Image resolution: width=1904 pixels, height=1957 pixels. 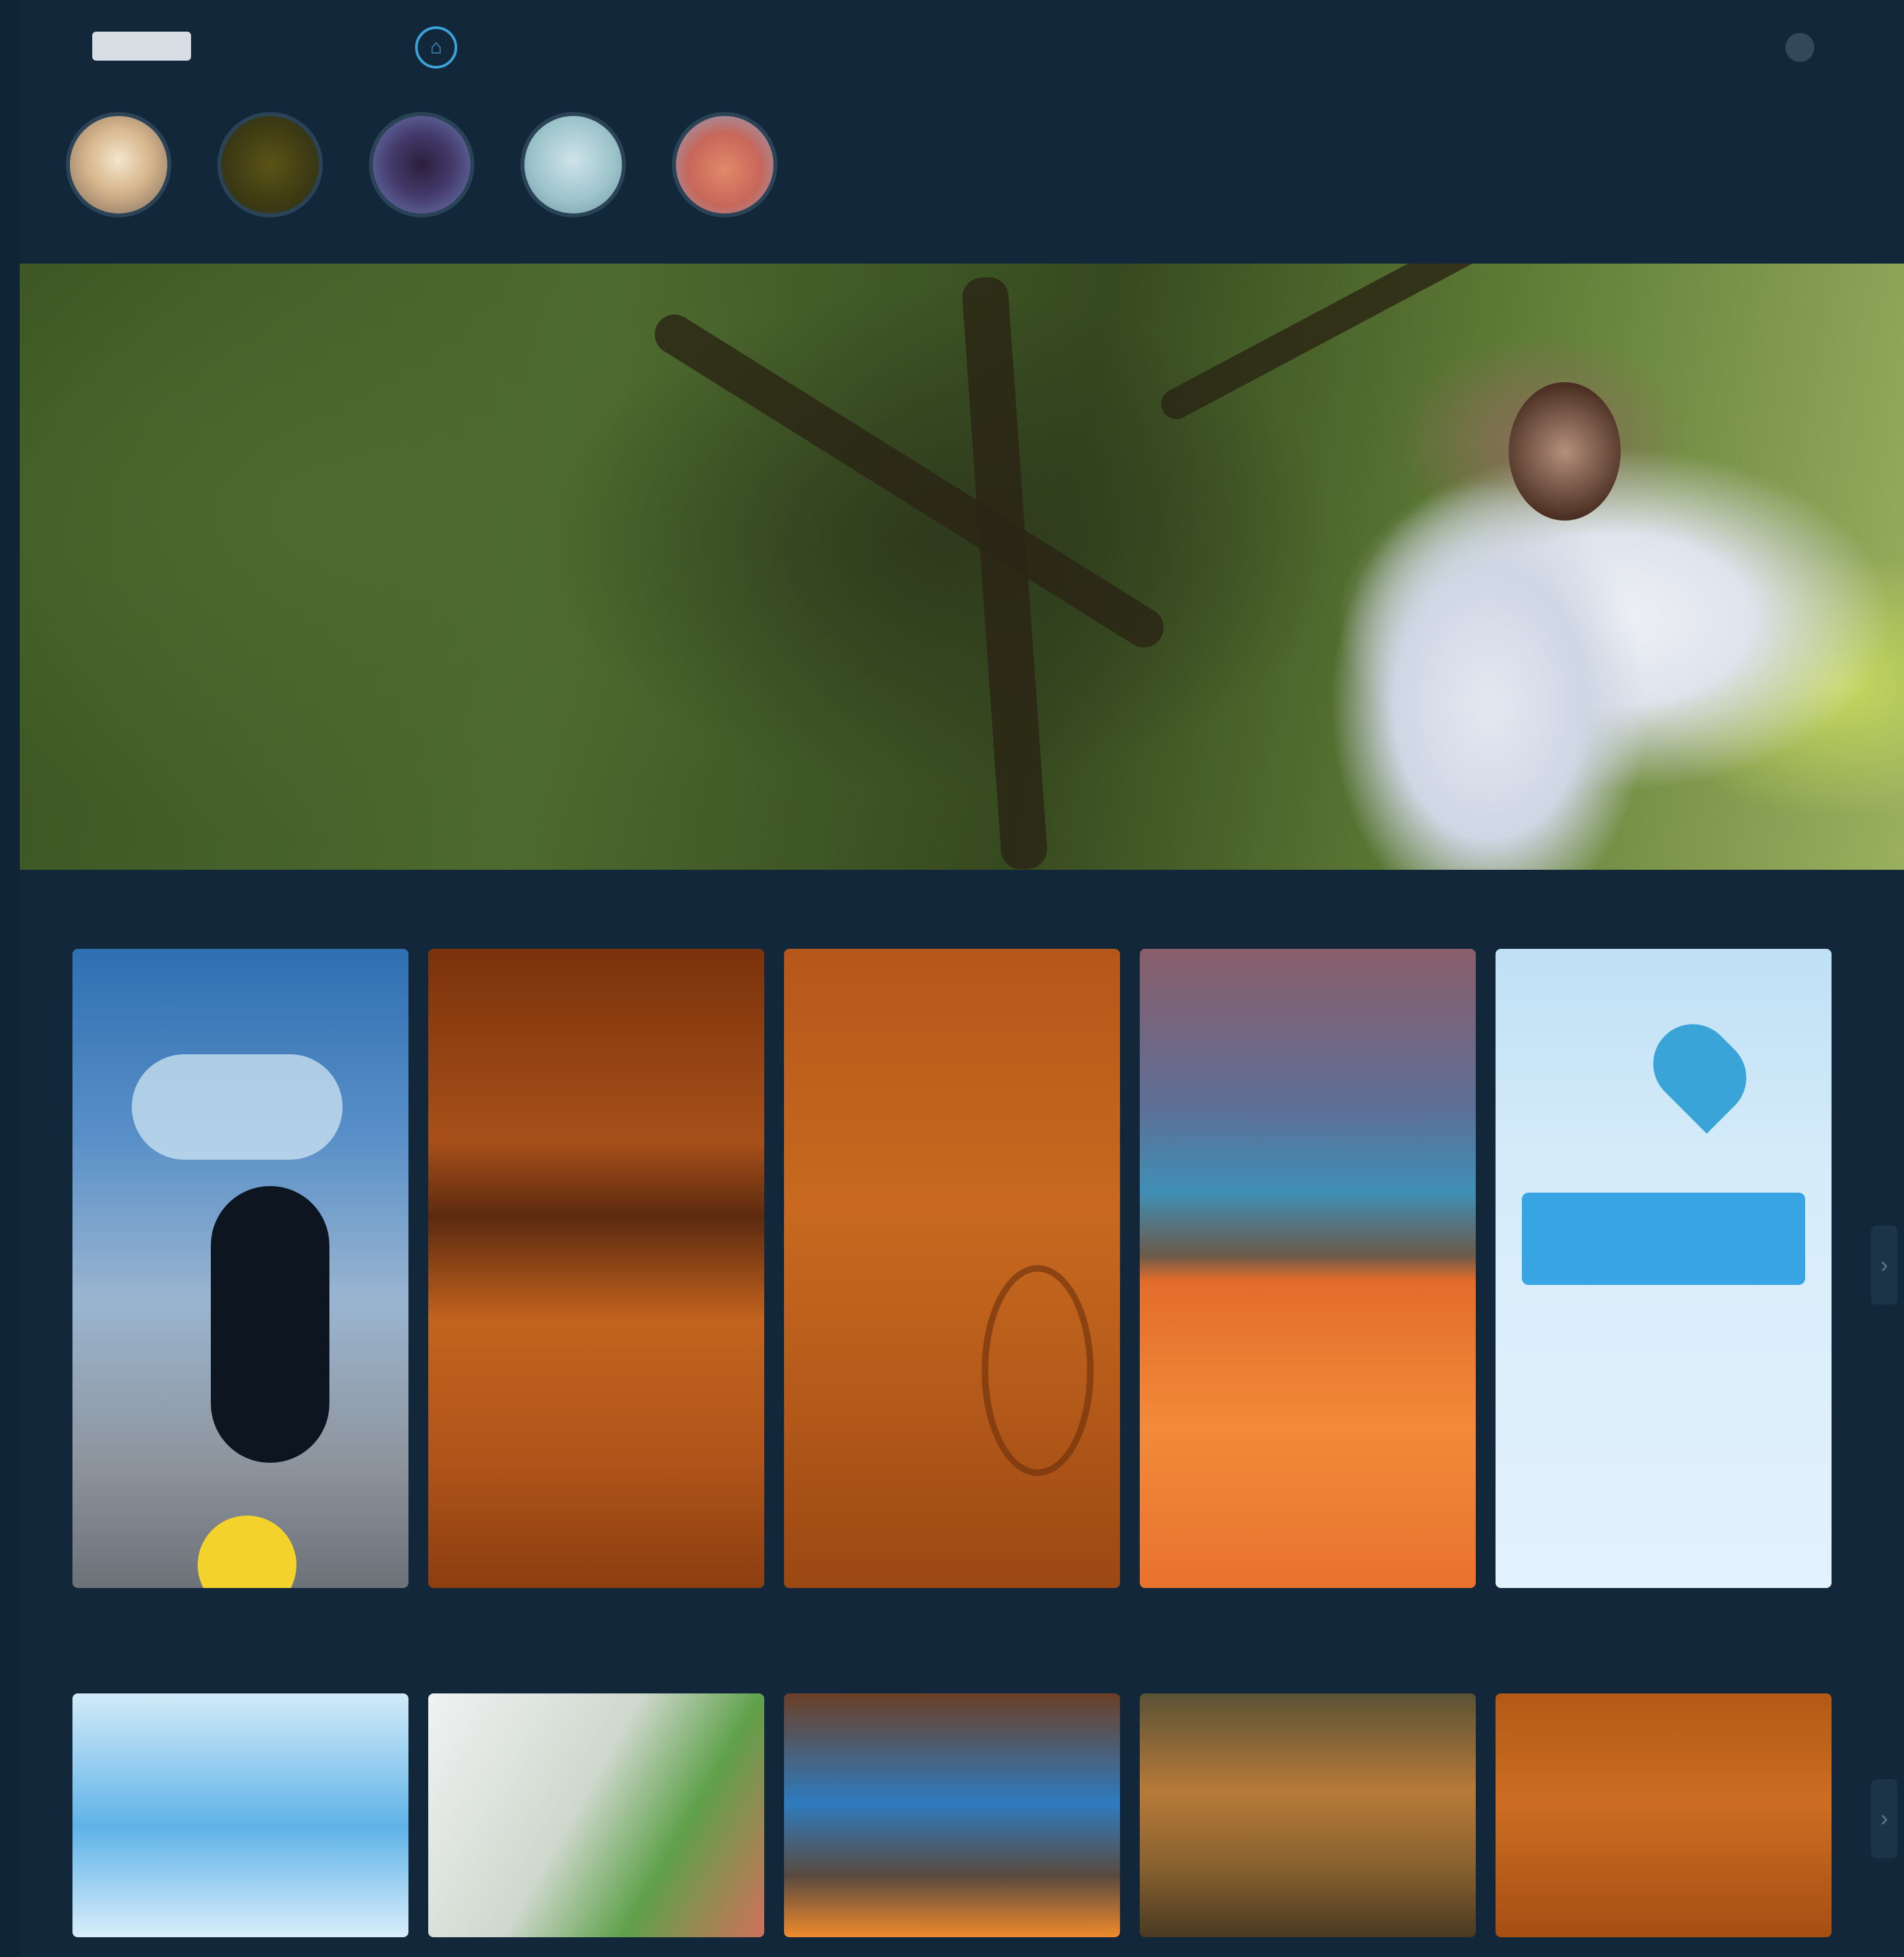 I want to click on story-row, so click(x=421, y=164).